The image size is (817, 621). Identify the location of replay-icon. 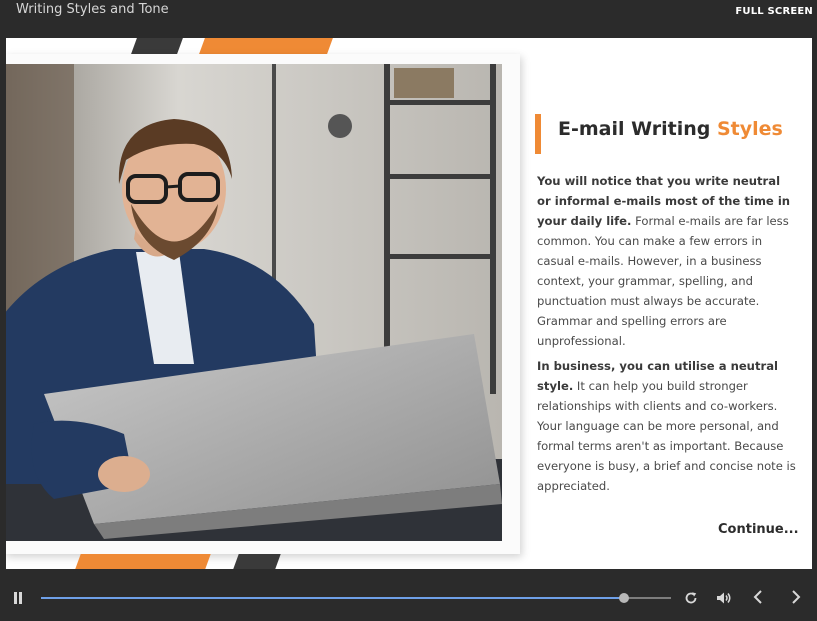
(691, 597).